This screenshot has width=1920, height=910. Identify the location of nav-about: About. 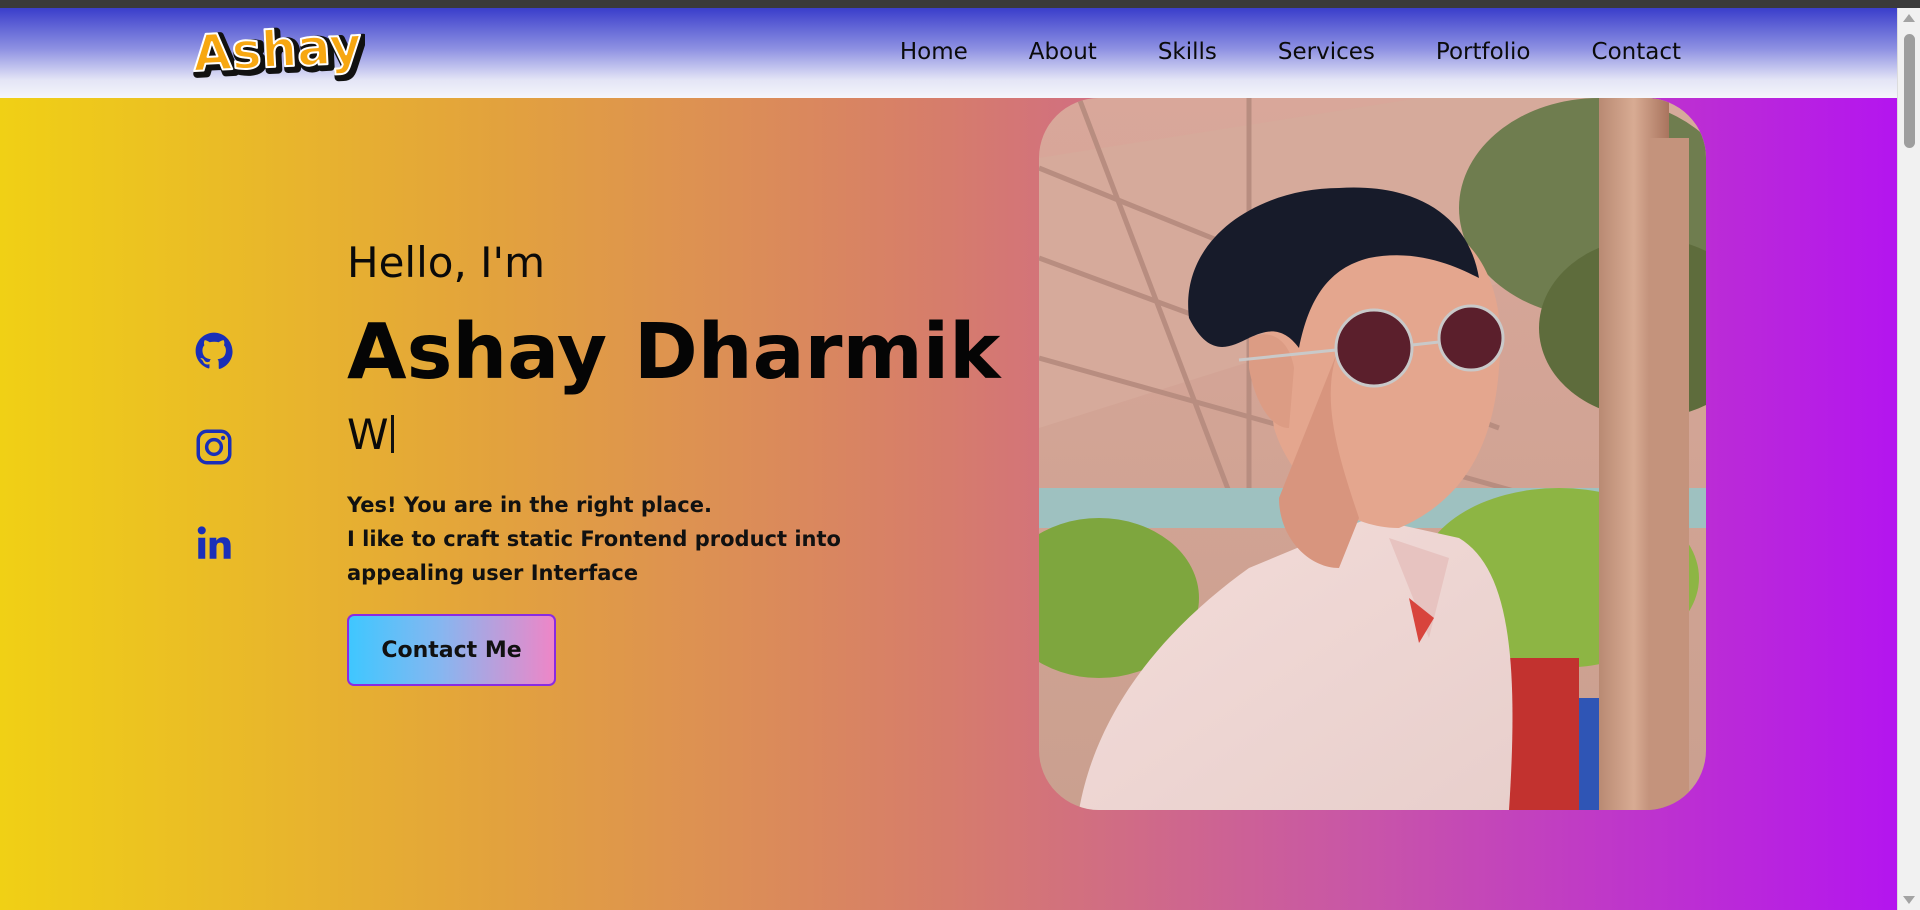
(1063, 52).